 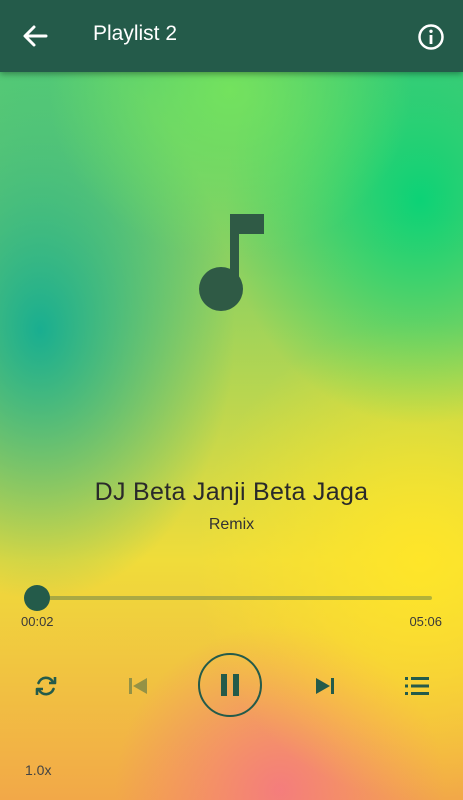 I want to click on page-title: Playlist 2, so click(x=135, y=33).